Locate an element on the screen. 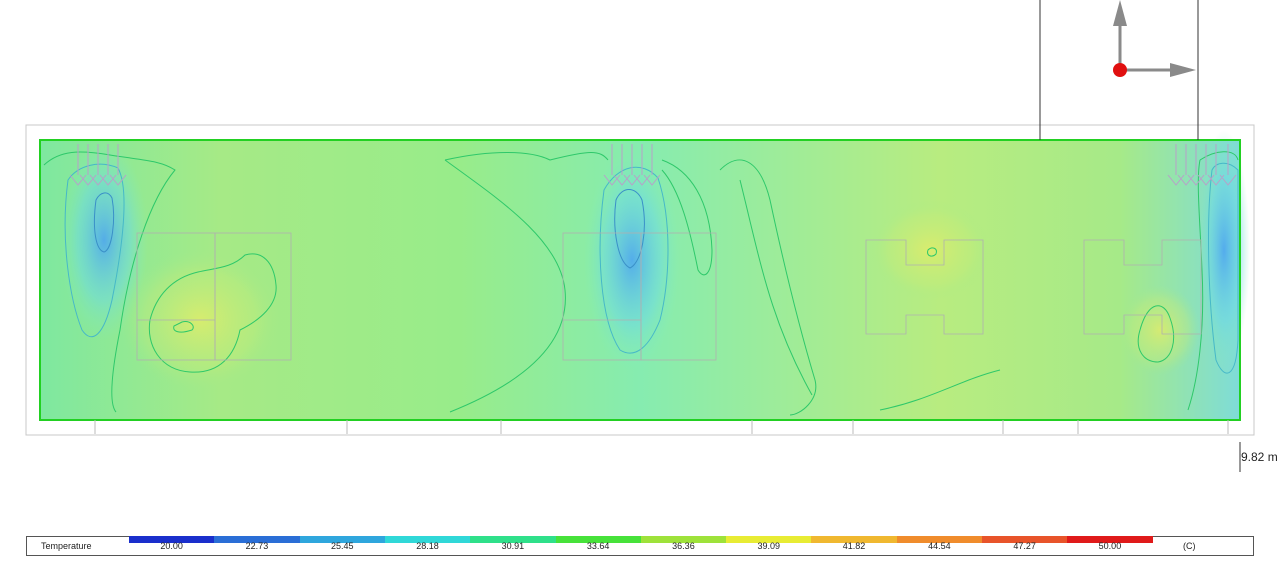  legend-tick-label: 28.18 is located at coordinates (427, 546).